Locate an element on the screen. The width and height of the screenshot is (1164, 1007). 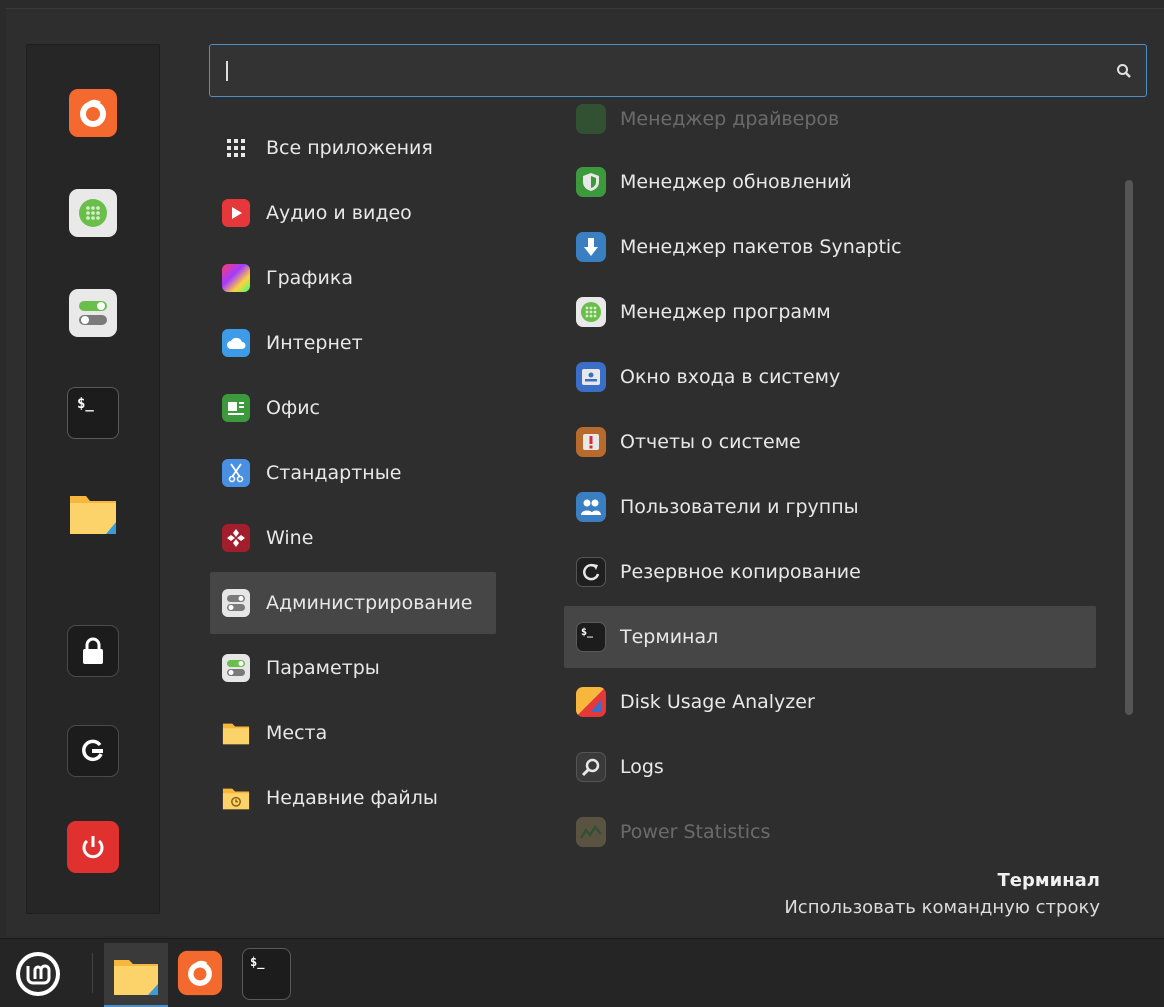
taskbar-firefox is located at coordinates (200, 973).